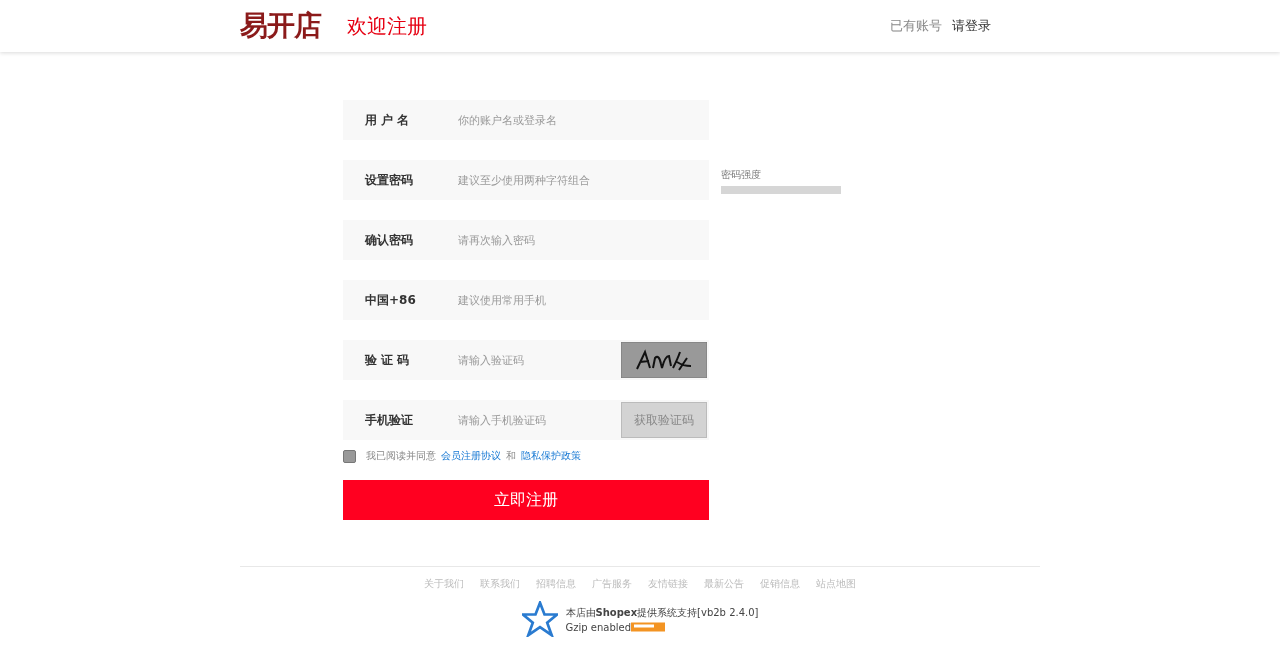  Describe the element at coordinates (388, 240) in the screenshot. I see `field-label: 确认密码` at that location.